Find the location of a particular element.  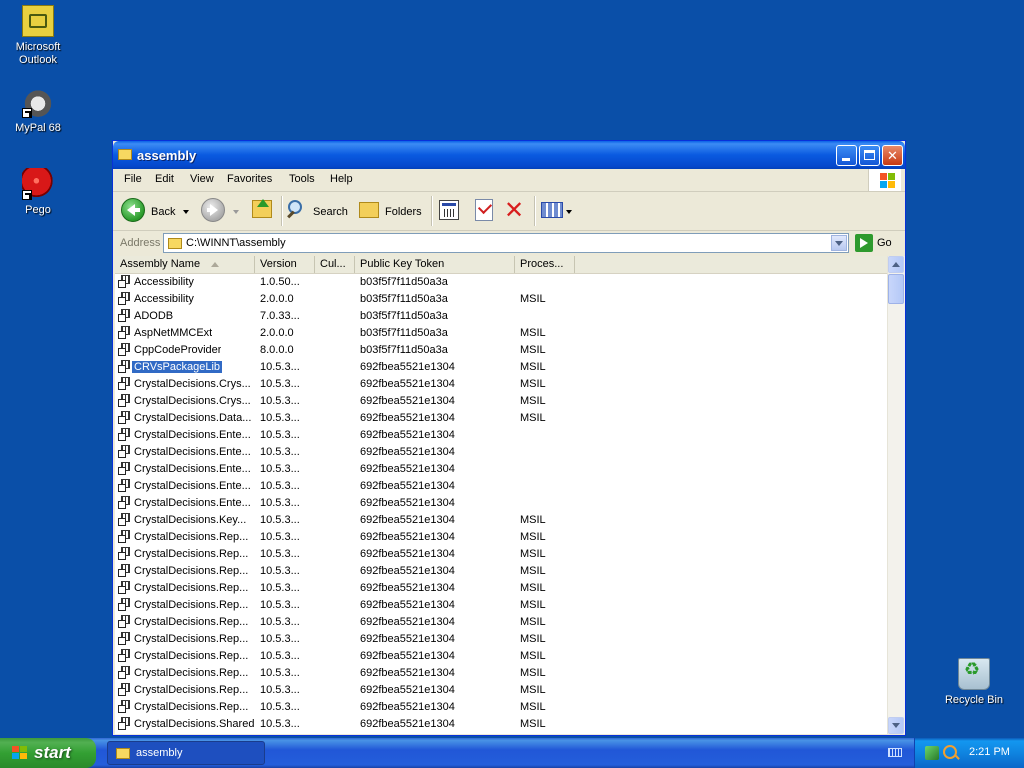

taskbar-button-label: assembly is located at coordinates (159, 753).